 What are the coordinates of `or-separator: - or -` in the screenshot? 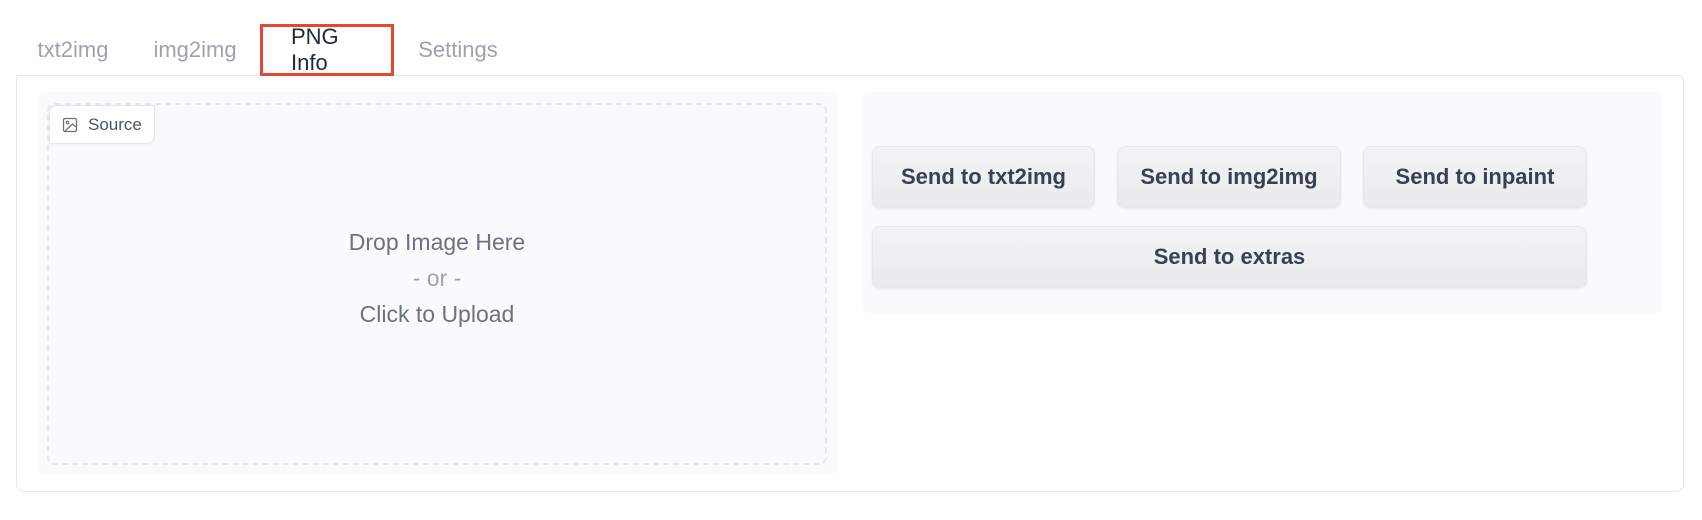 It's located at (437, 278).